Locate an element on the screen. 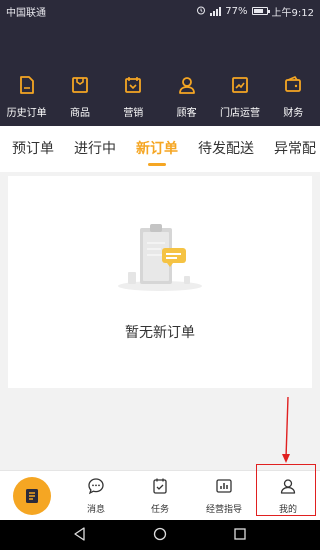  home-icon is located at coordinates (32, 495).